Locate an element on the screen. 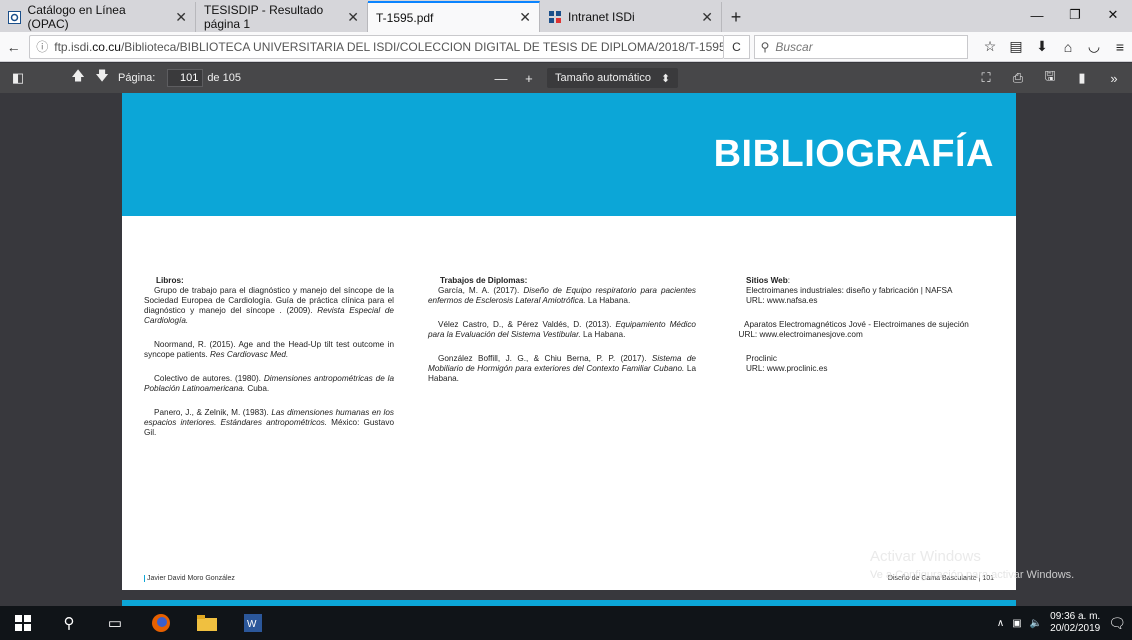  menu-icon: ≡ is located at coordinates (1120, 47).